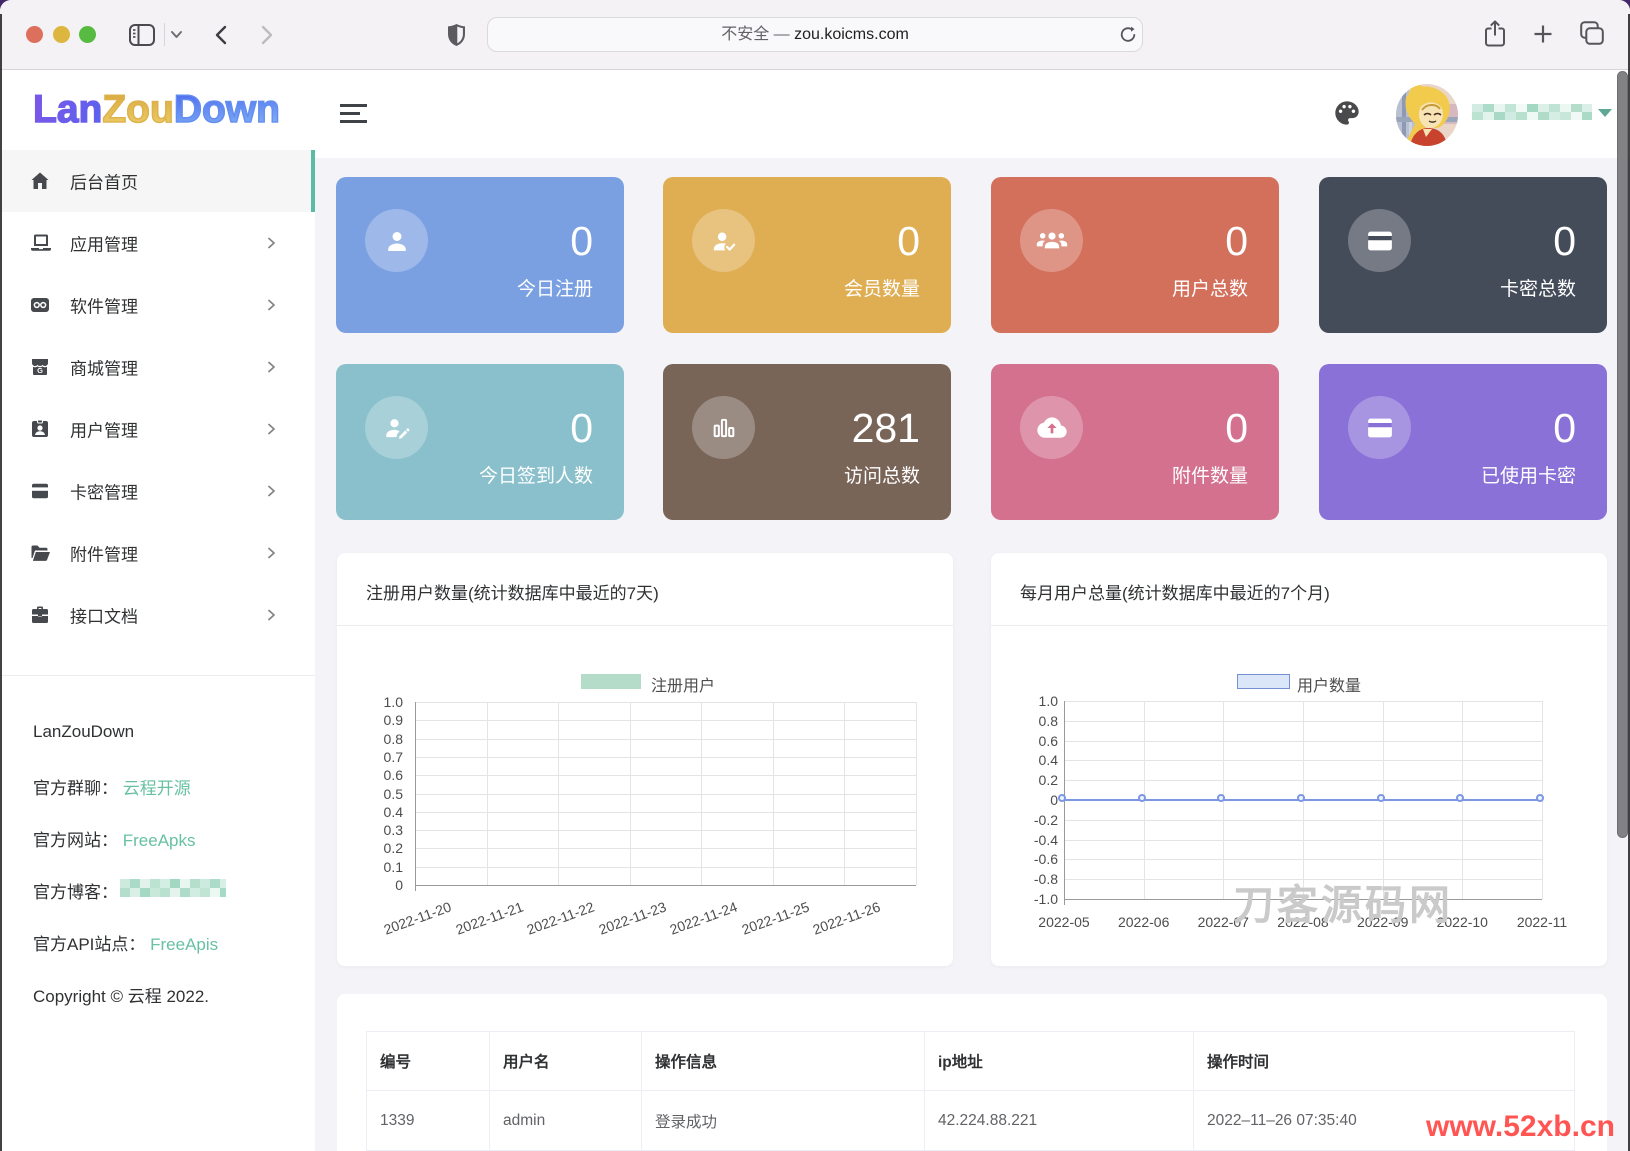  I want to click on svg-text: G, so click(40, 370).